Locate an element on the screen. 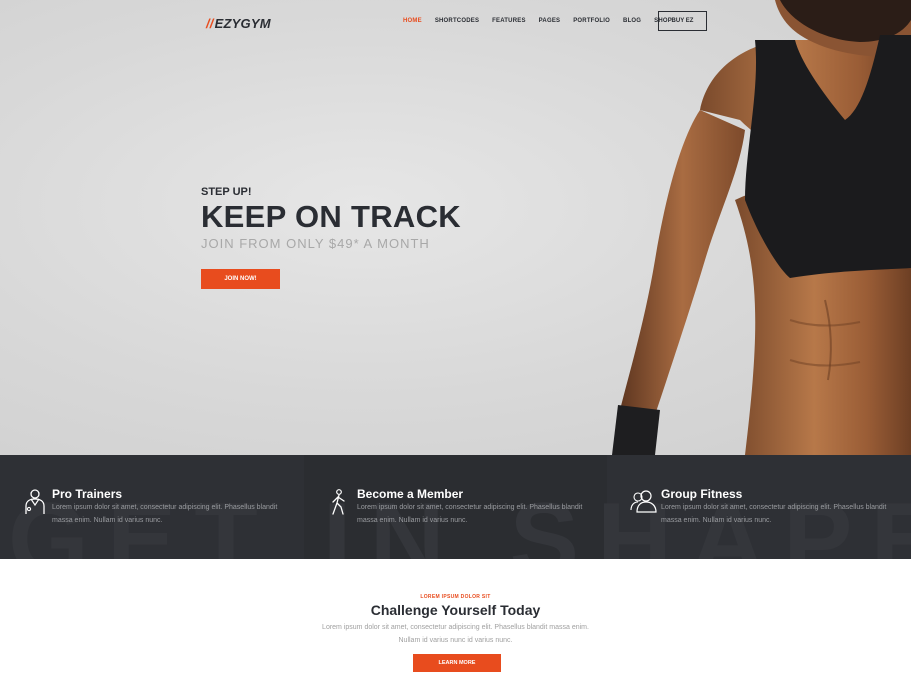 This screenshot has width=911, height=676. learn-more-button: LEARN MORE is located at coordinates (457, 663).